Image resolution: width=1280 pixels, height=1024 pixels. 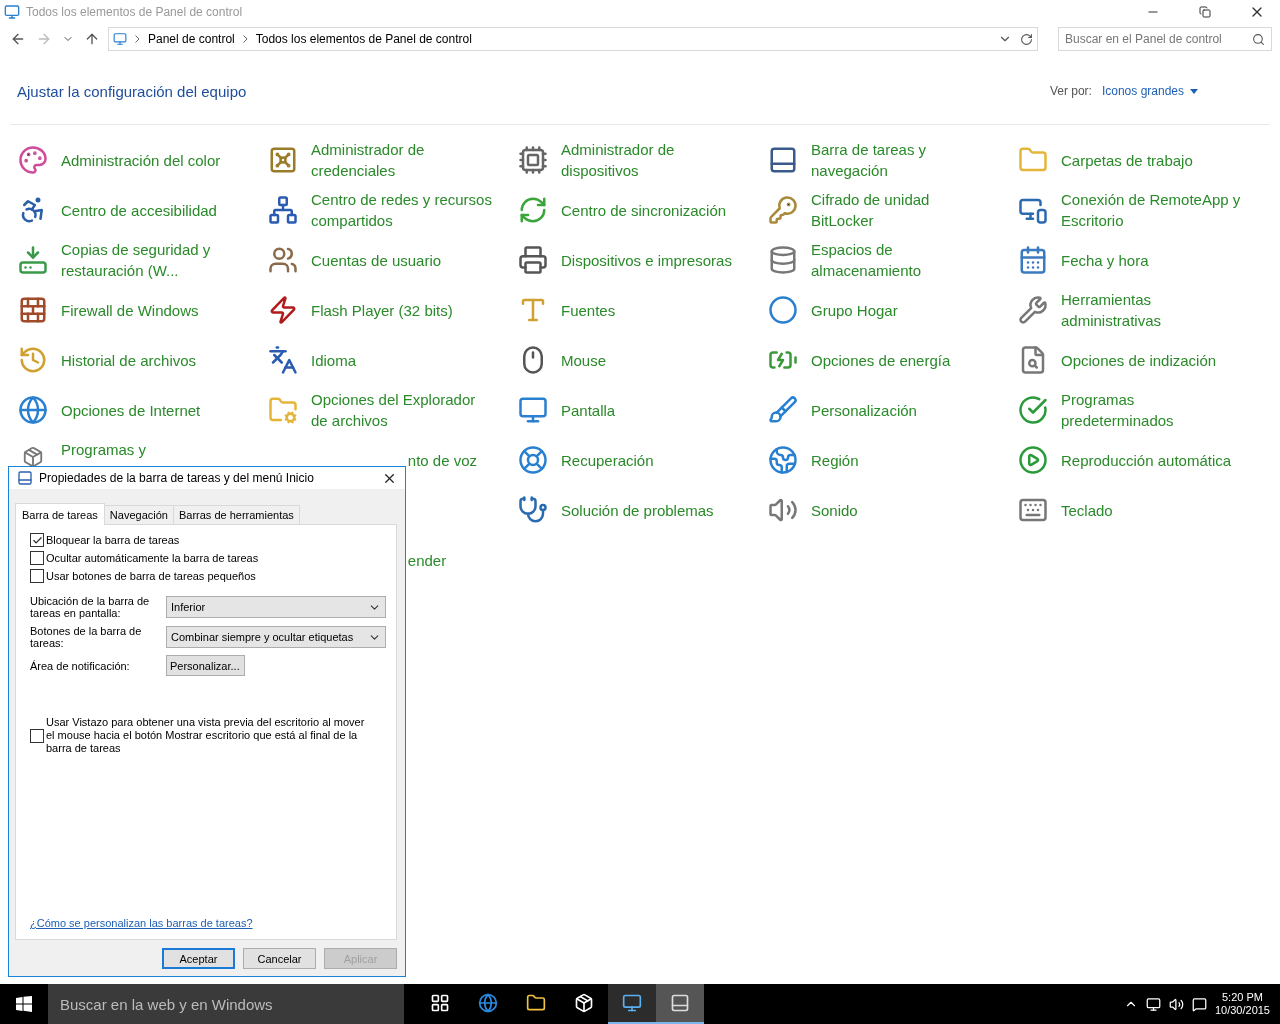 I want to click on checkbox-label: Ocultar automáticamente la barra de tareas, so click(x=152, y=558).